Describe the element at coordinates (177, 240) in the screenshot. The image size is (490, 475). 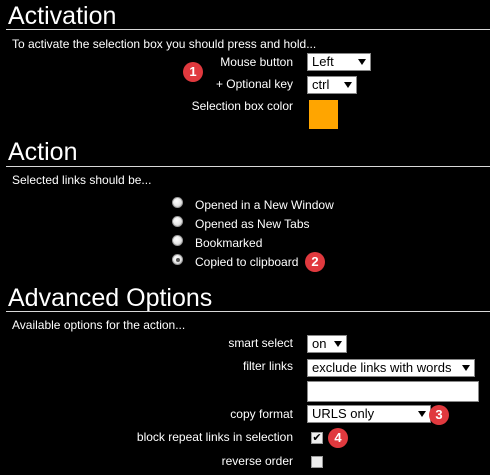
I see `radio-bookmarked` at that location.